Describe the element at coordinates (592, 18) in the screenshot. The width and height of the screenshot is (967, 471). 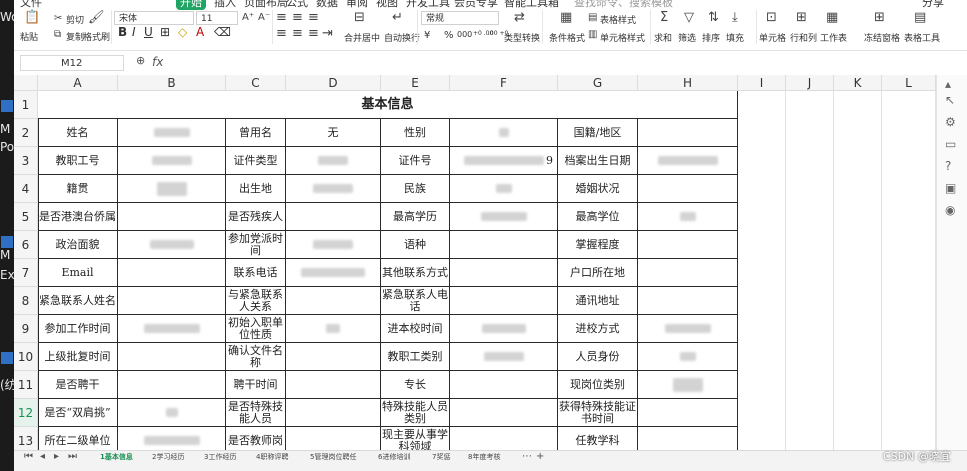
I see `table-style-icon: ▤` at that location.